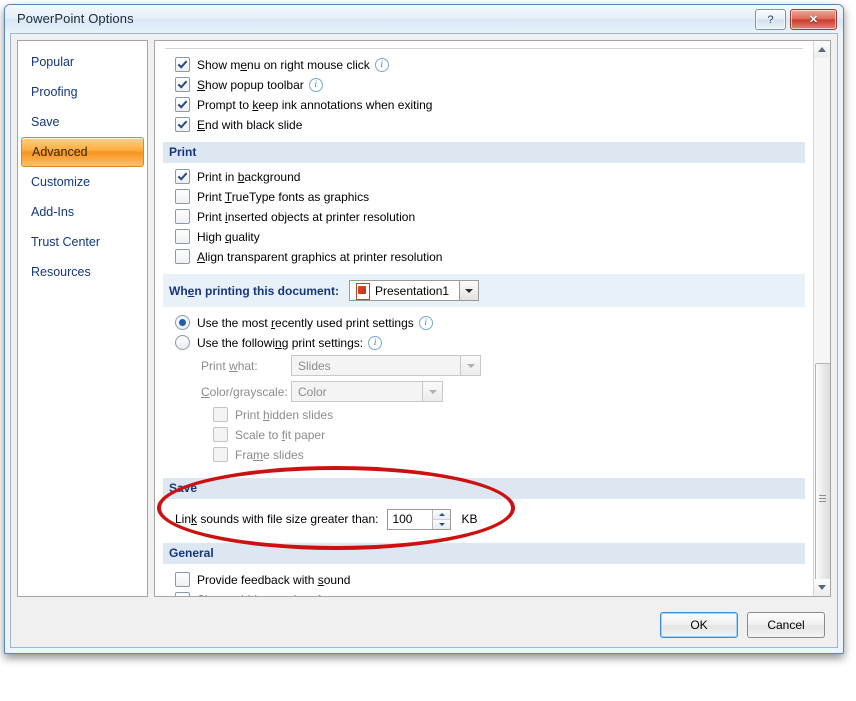 This screenshot has height=701, width=856. I want to click on color-grayscale-label: Color/grayscale:, so click(244, 391).